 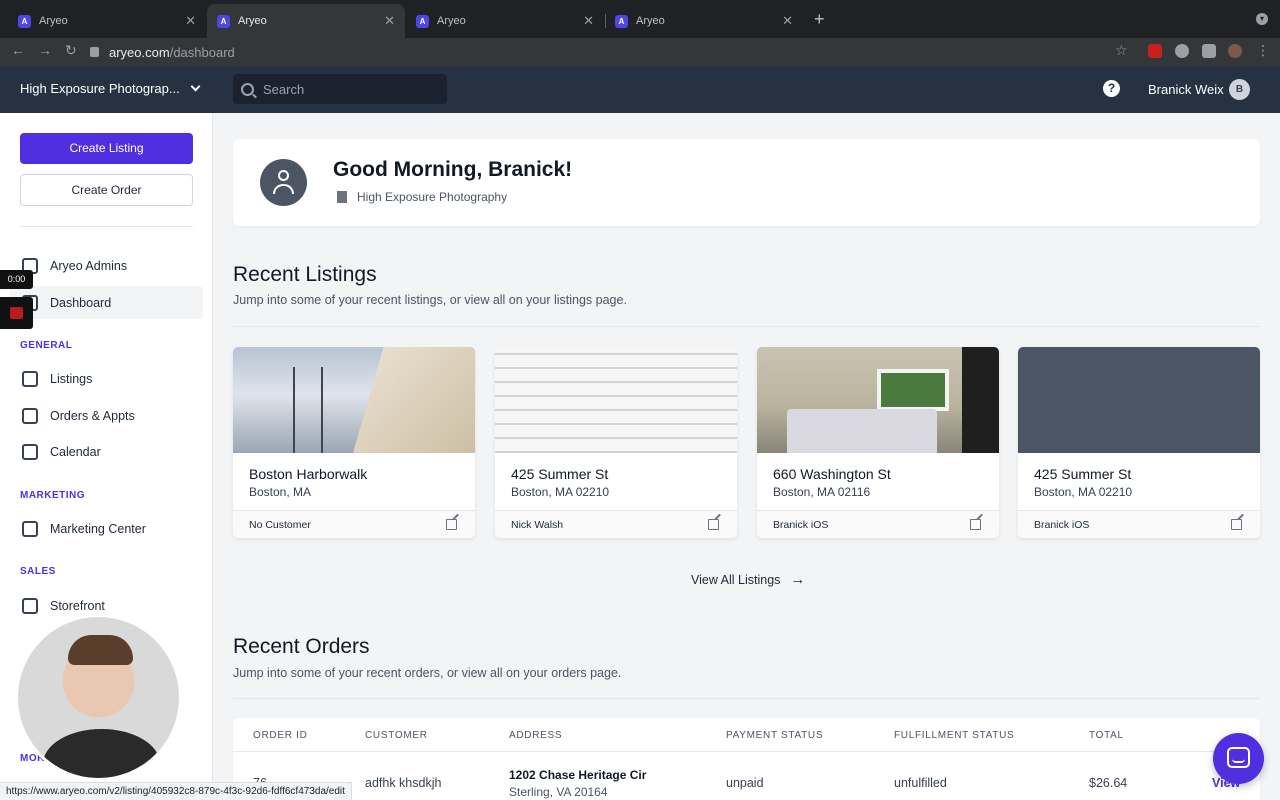 What do you see at coordinates (704, 21) in the screenshot?
I see `browser-tab-4: A Aryeo ✕` at bounding box center [704, 21].